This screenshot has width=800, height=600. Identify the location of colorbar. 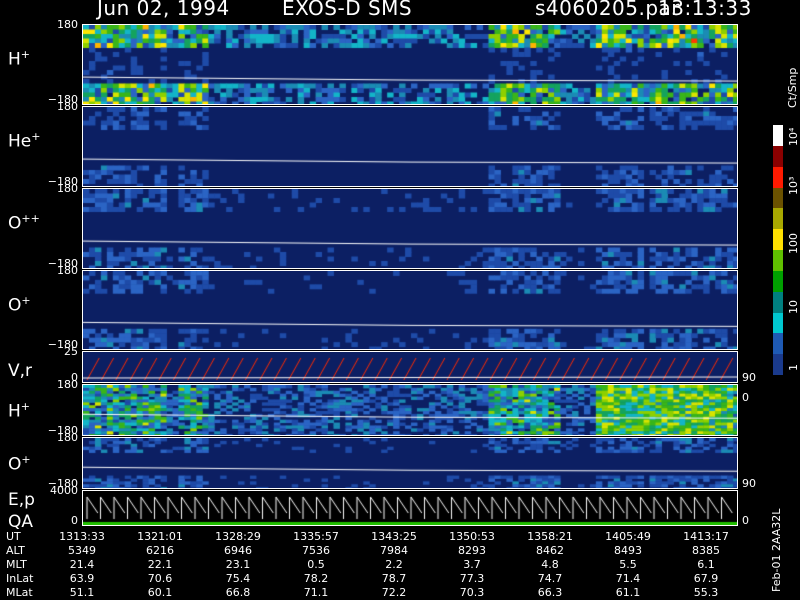
(778, 250).